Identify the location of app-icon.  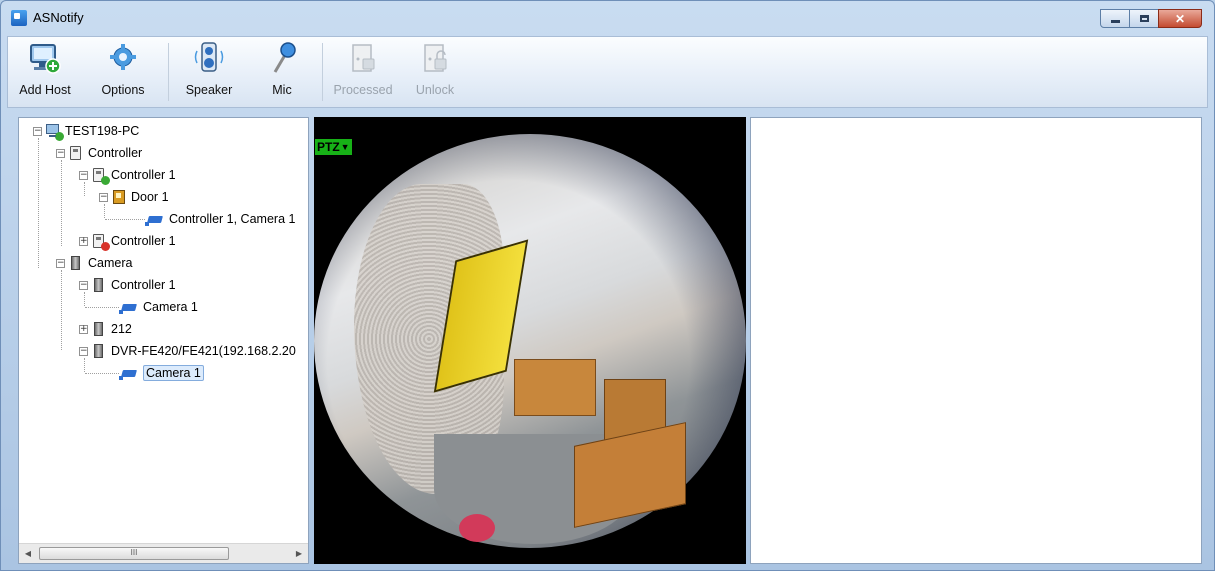
(19, 18).